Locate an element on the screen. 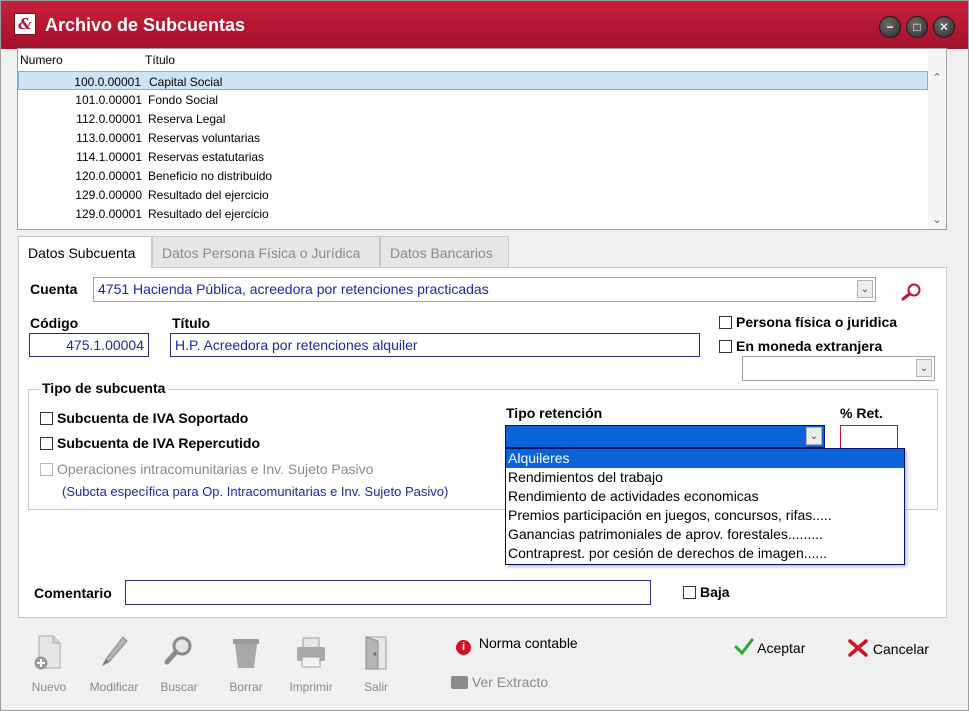  pencil-icon is located at coordinates (114, 651).